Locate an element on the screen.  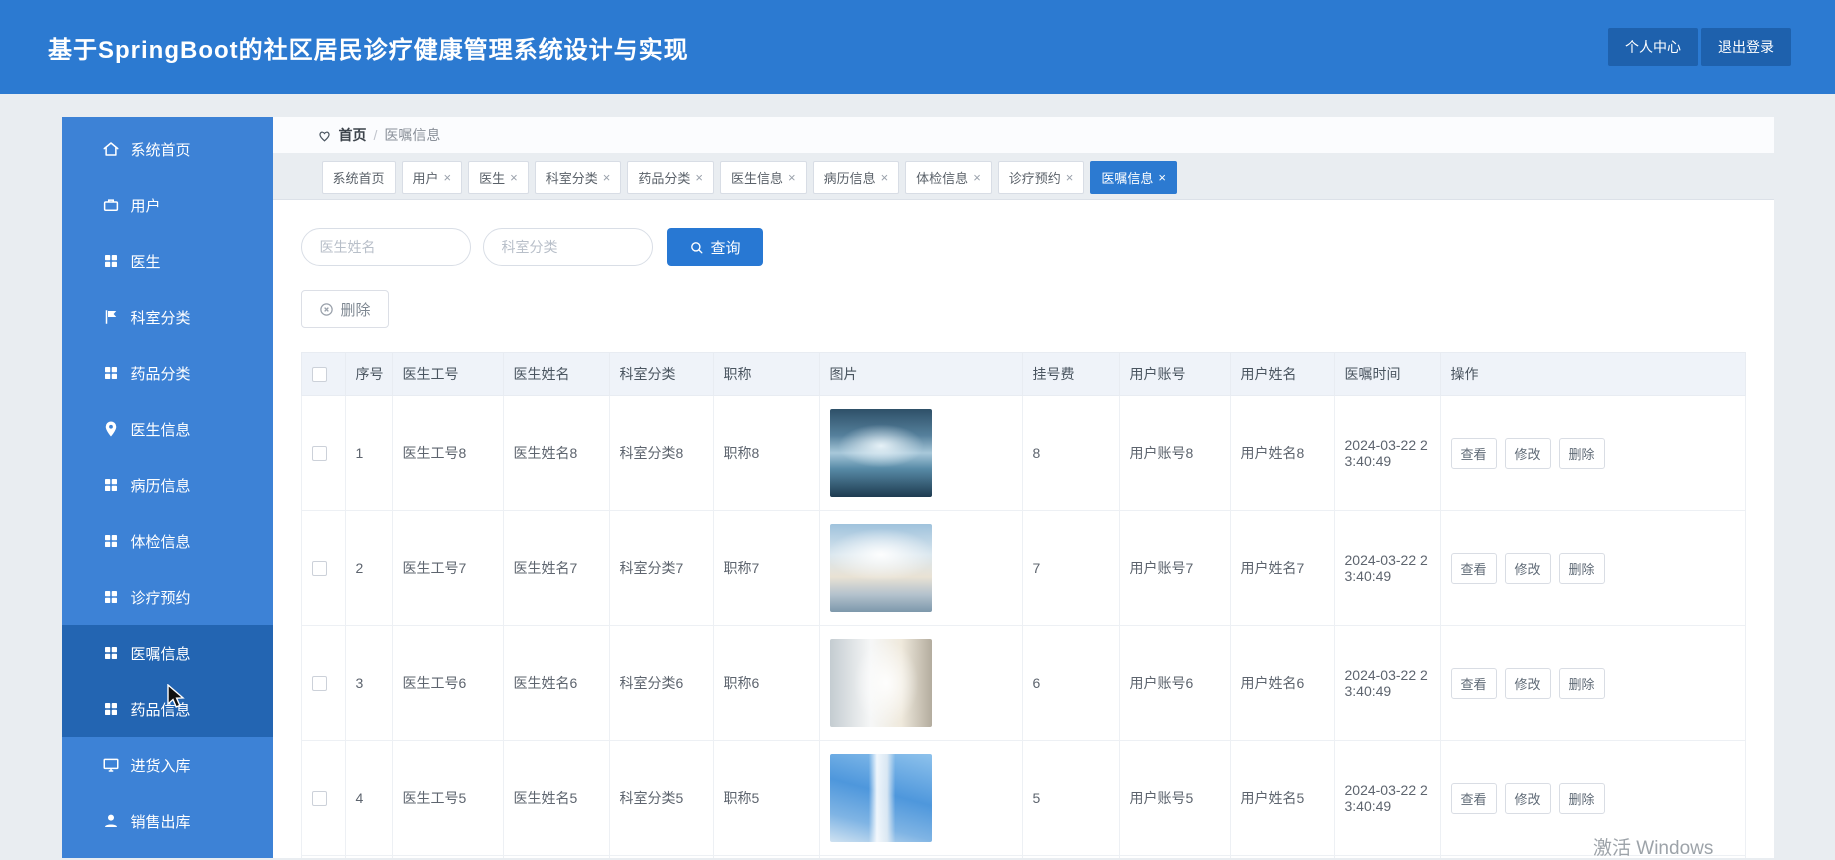
cell-account: 用户账号5 is located at coordinates (1174, 798).